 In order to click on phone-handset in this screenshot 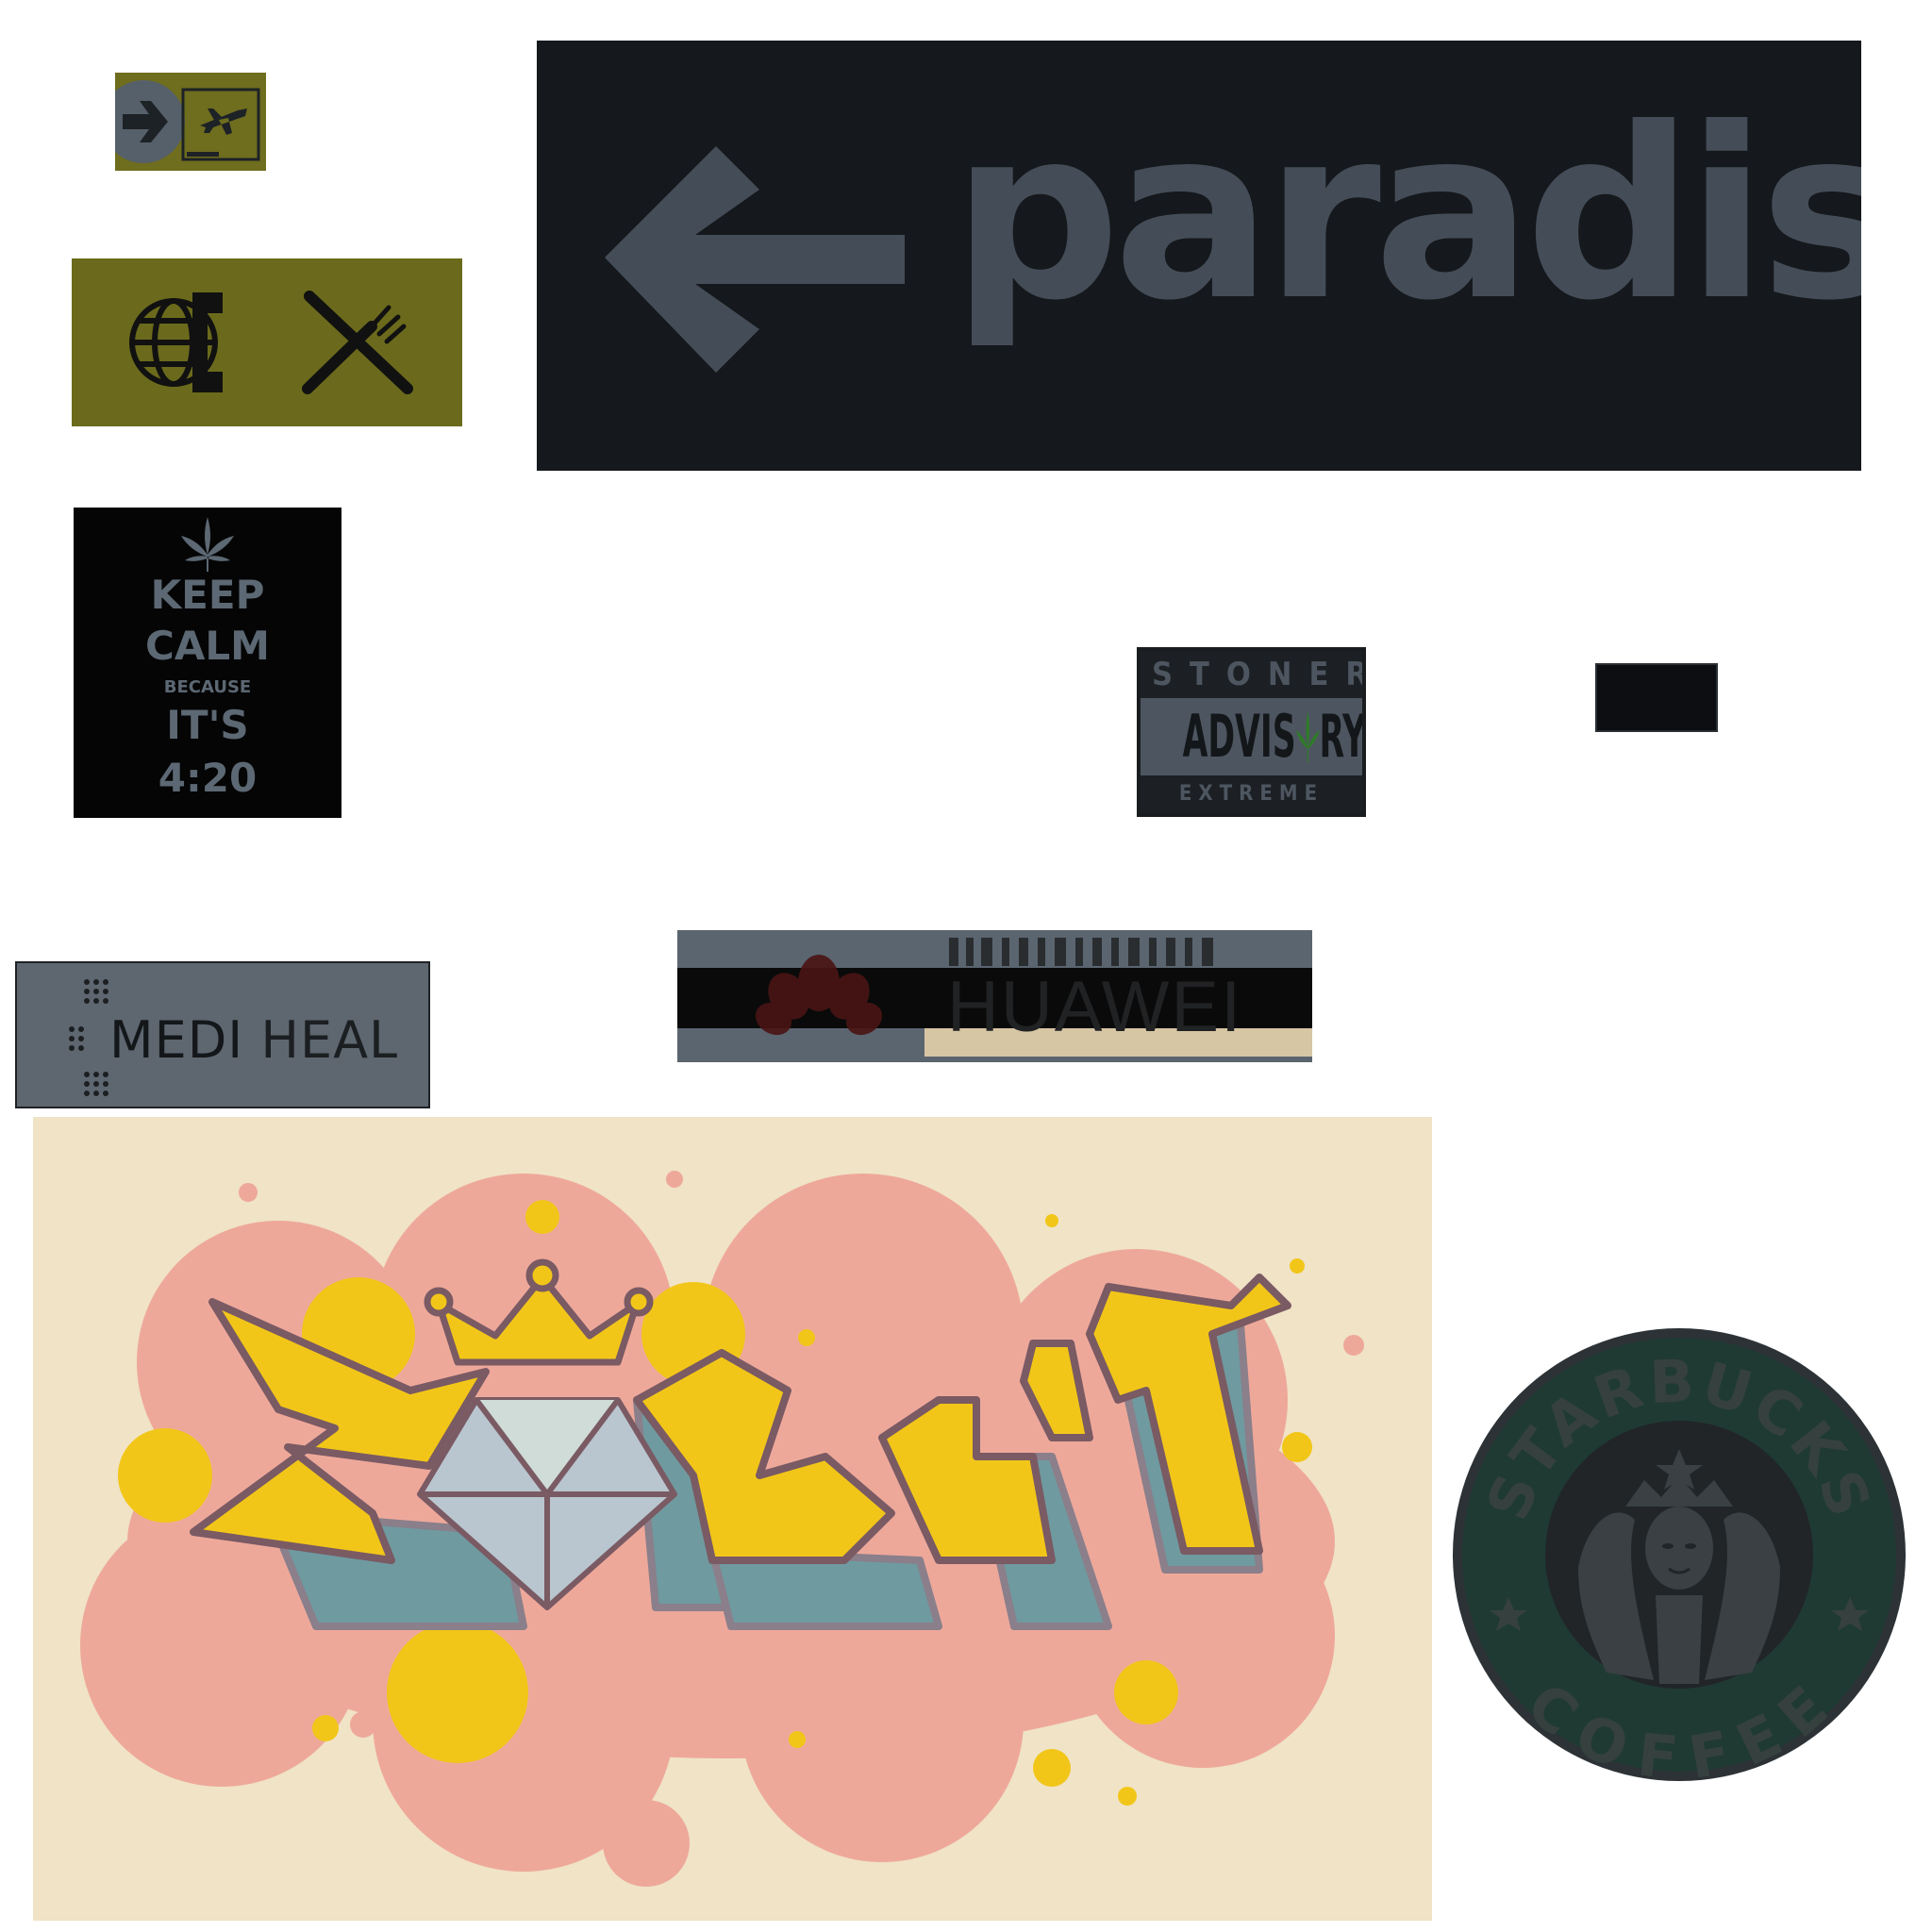, I will do `click(208, 342)`.